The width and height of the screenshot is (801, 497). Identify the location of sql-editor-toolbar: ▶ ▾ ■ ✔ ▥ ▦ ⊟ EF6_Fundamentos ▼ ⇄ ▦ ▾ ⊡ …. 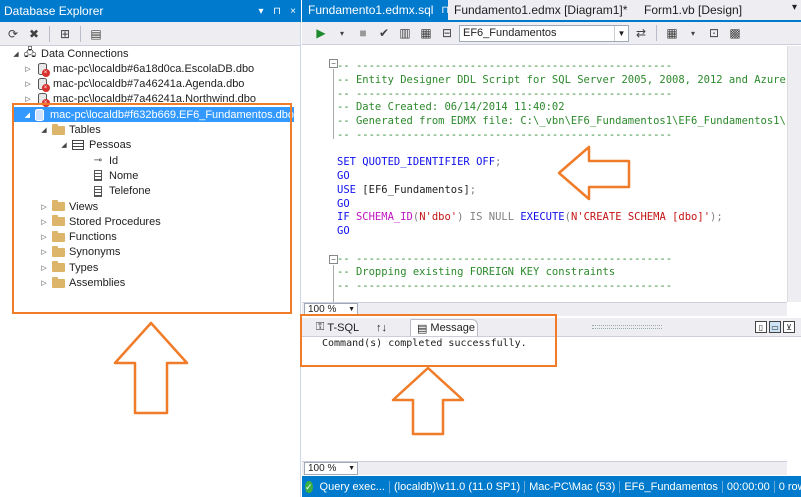
(551, 33).